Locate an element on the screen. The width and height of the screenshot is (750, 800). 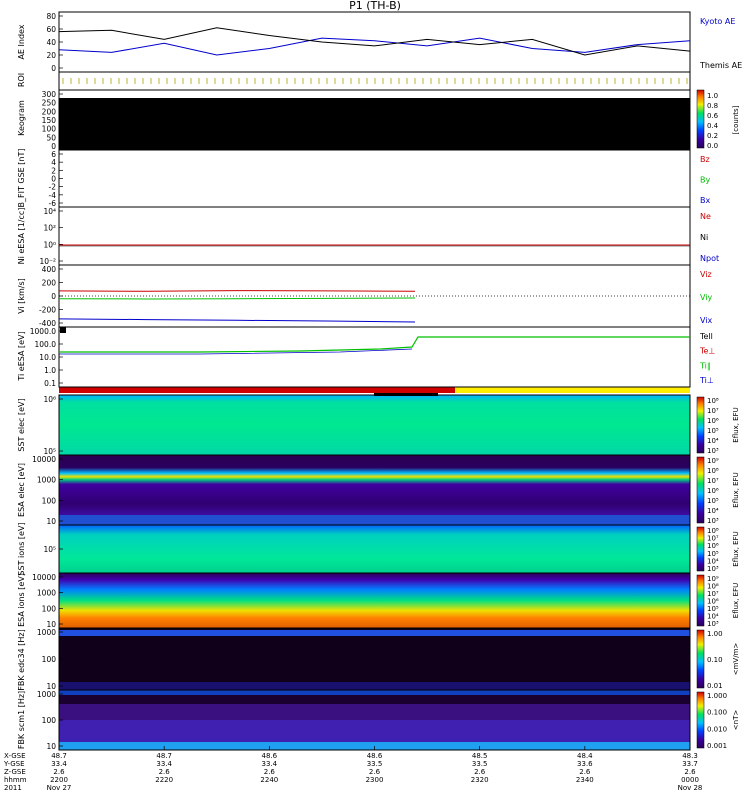
ytick-esa_i: 1000 is located at coordinates (46, 593).